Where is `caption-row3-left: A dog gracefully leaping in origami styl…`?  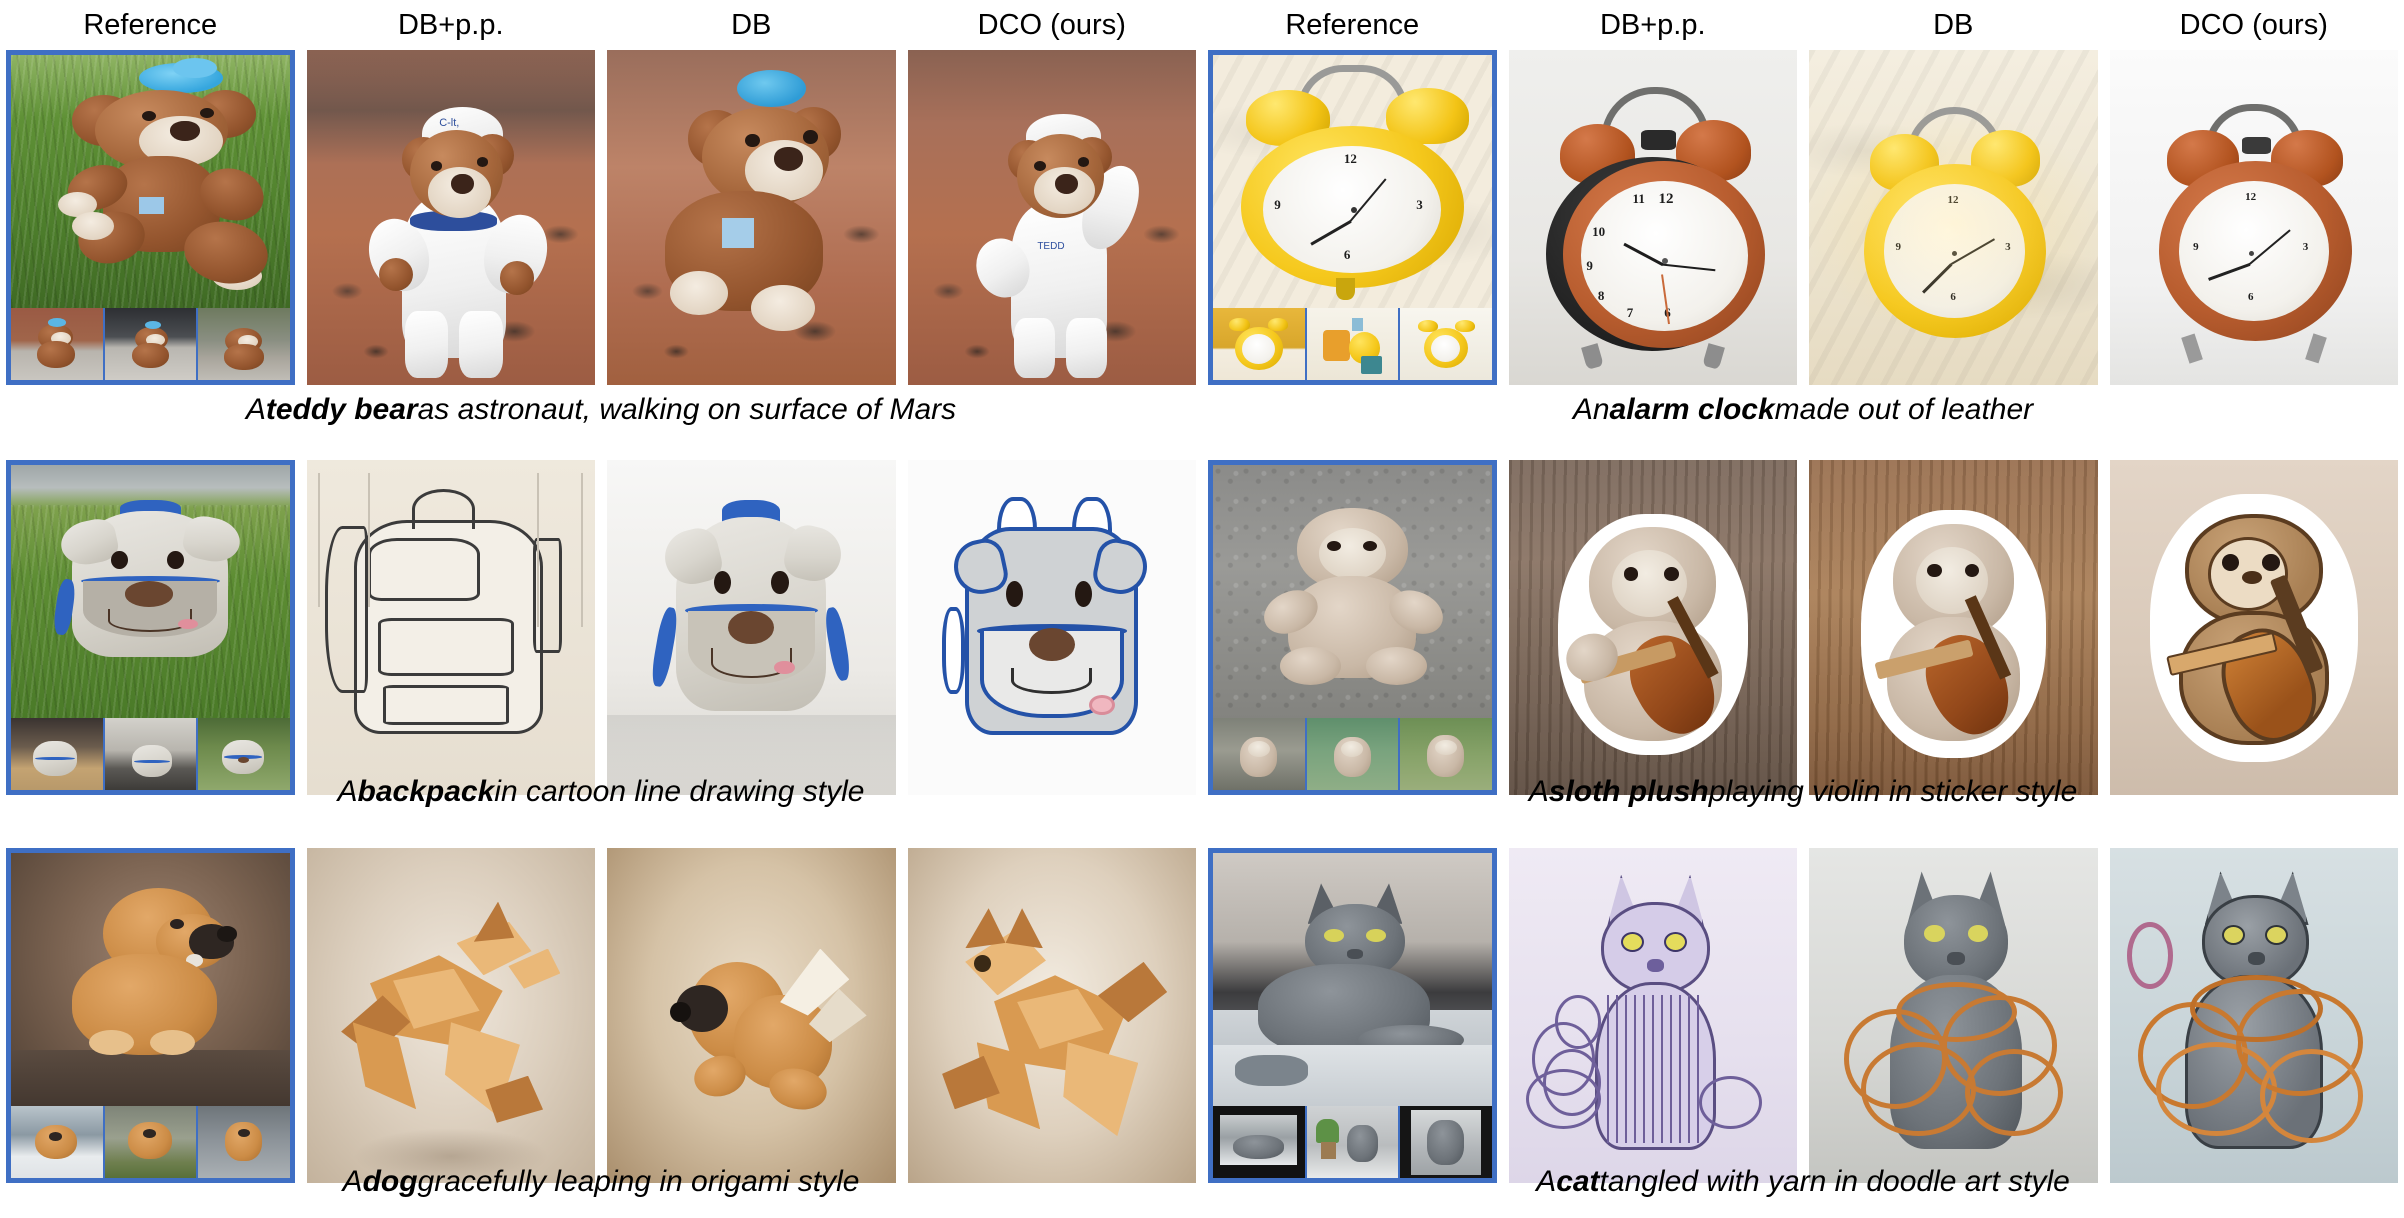
caption-row3-left: A dog gracefully leaping in origami styl… is located at coordinates (601, 1182).